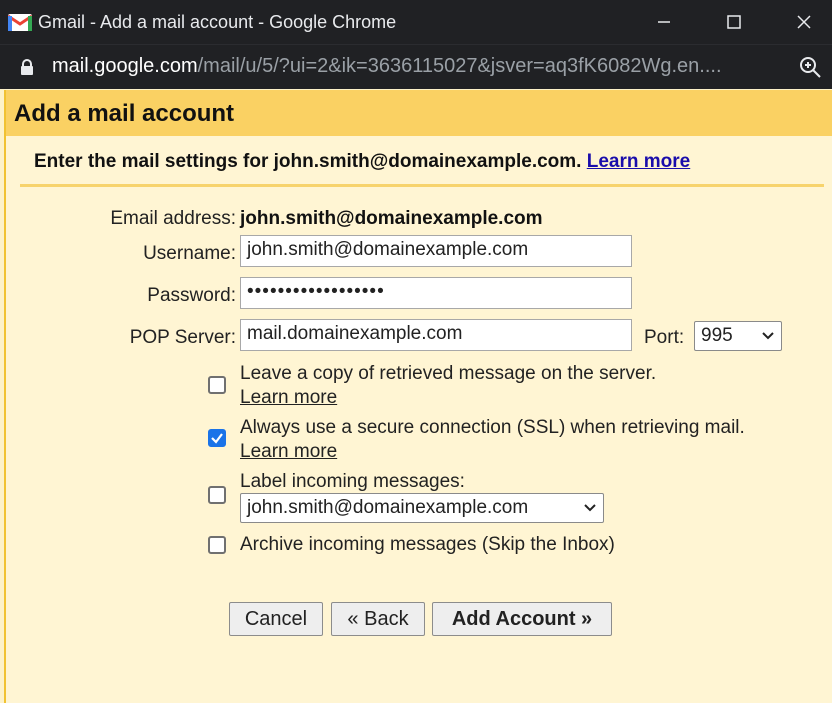  What do you see at coordinates (810, 67) in the screenshot?
I see `zoom-icon` at bounding box center [810, 67].